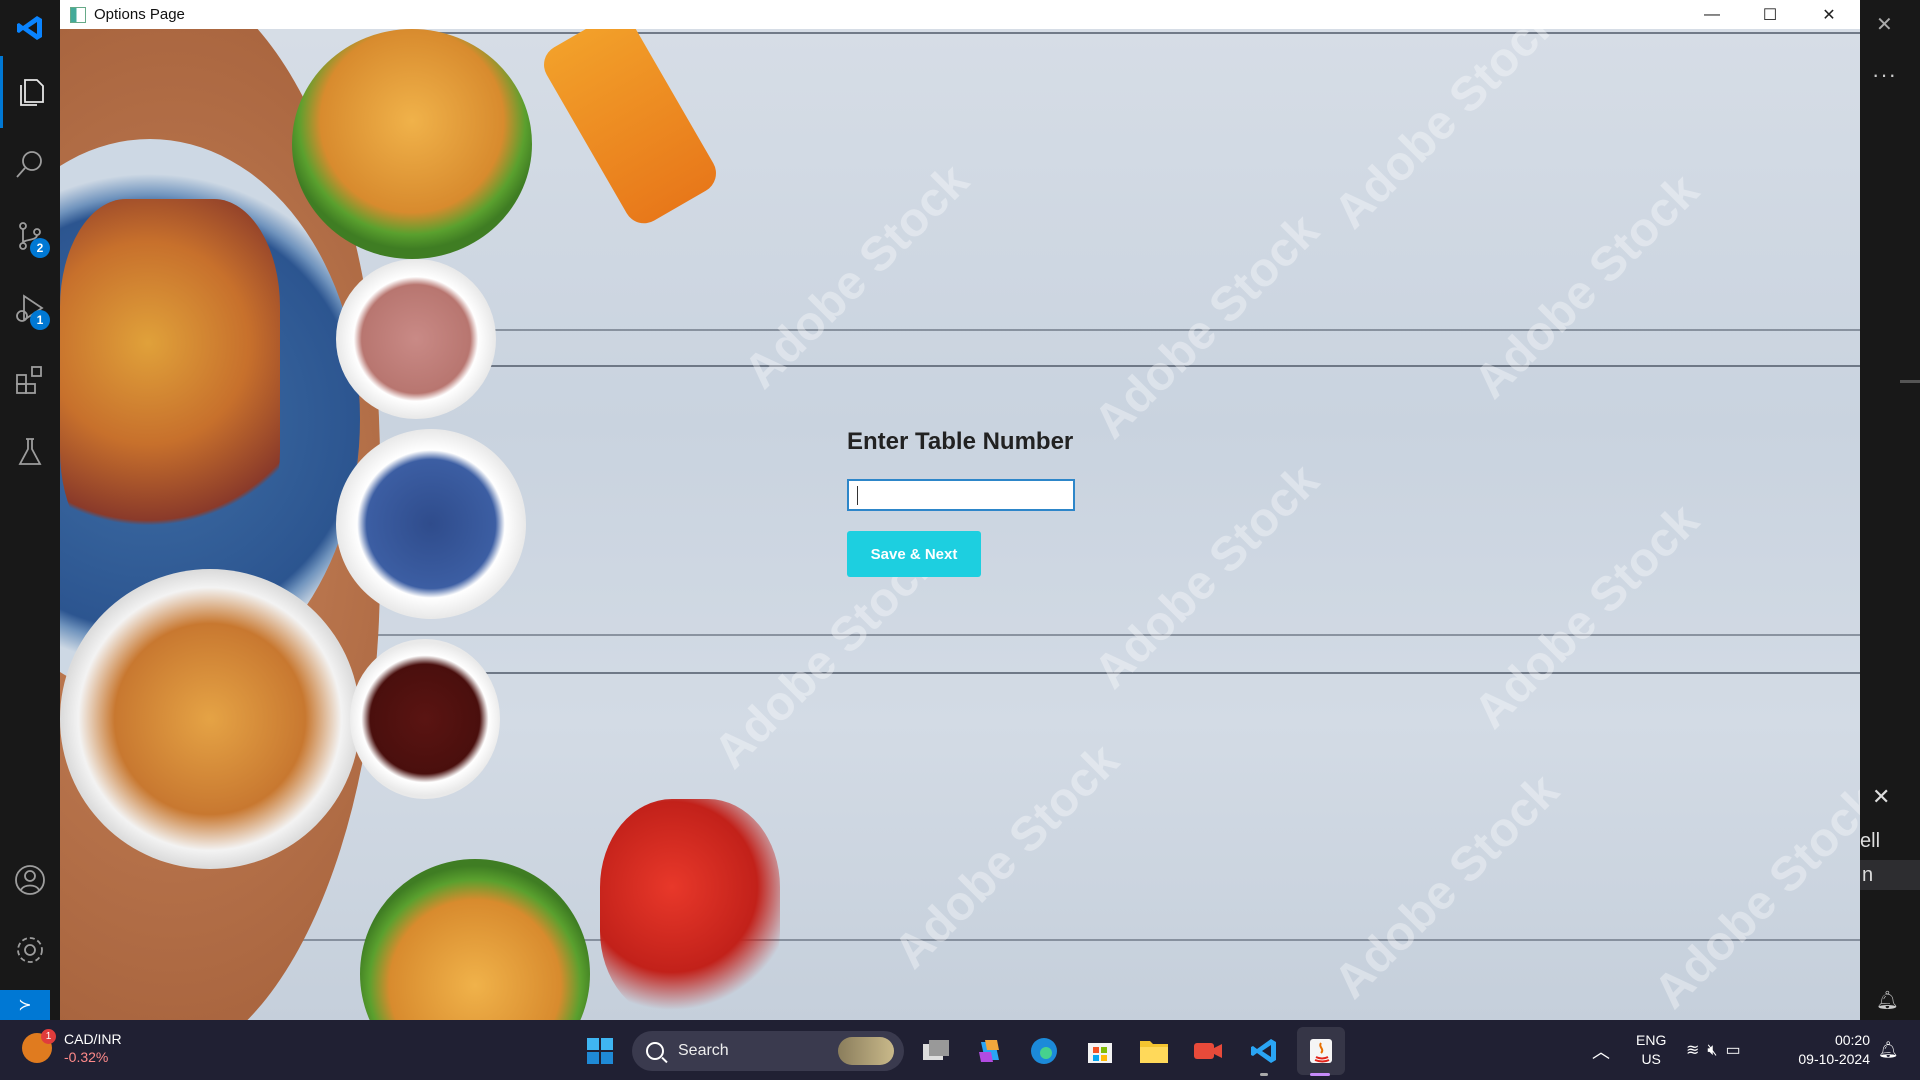  I want to click on widget-badge: 1, so click(48, 1036).